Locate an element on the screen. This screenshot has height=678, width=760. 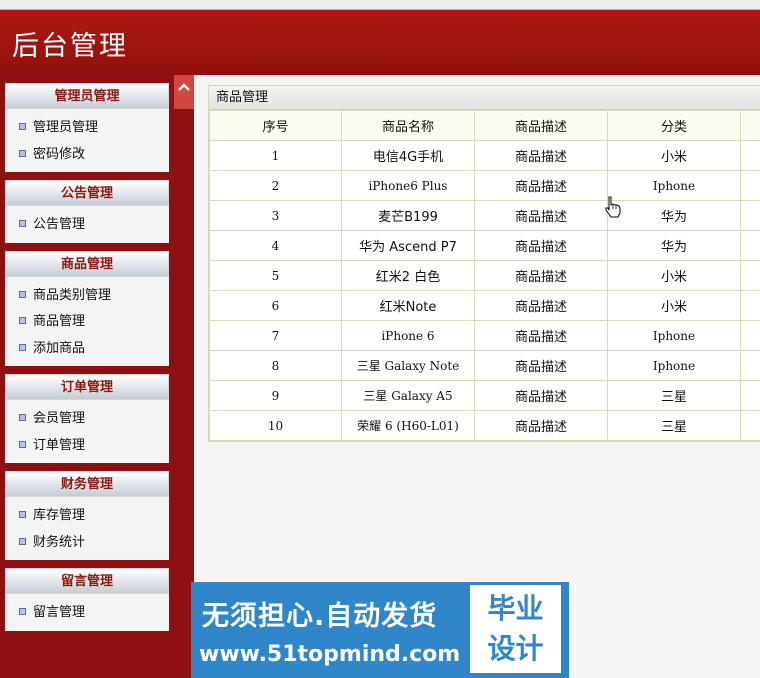
table-row: 9 三星 Galaxy A5 商品描述 三星 is located at coordinates (484, 395).